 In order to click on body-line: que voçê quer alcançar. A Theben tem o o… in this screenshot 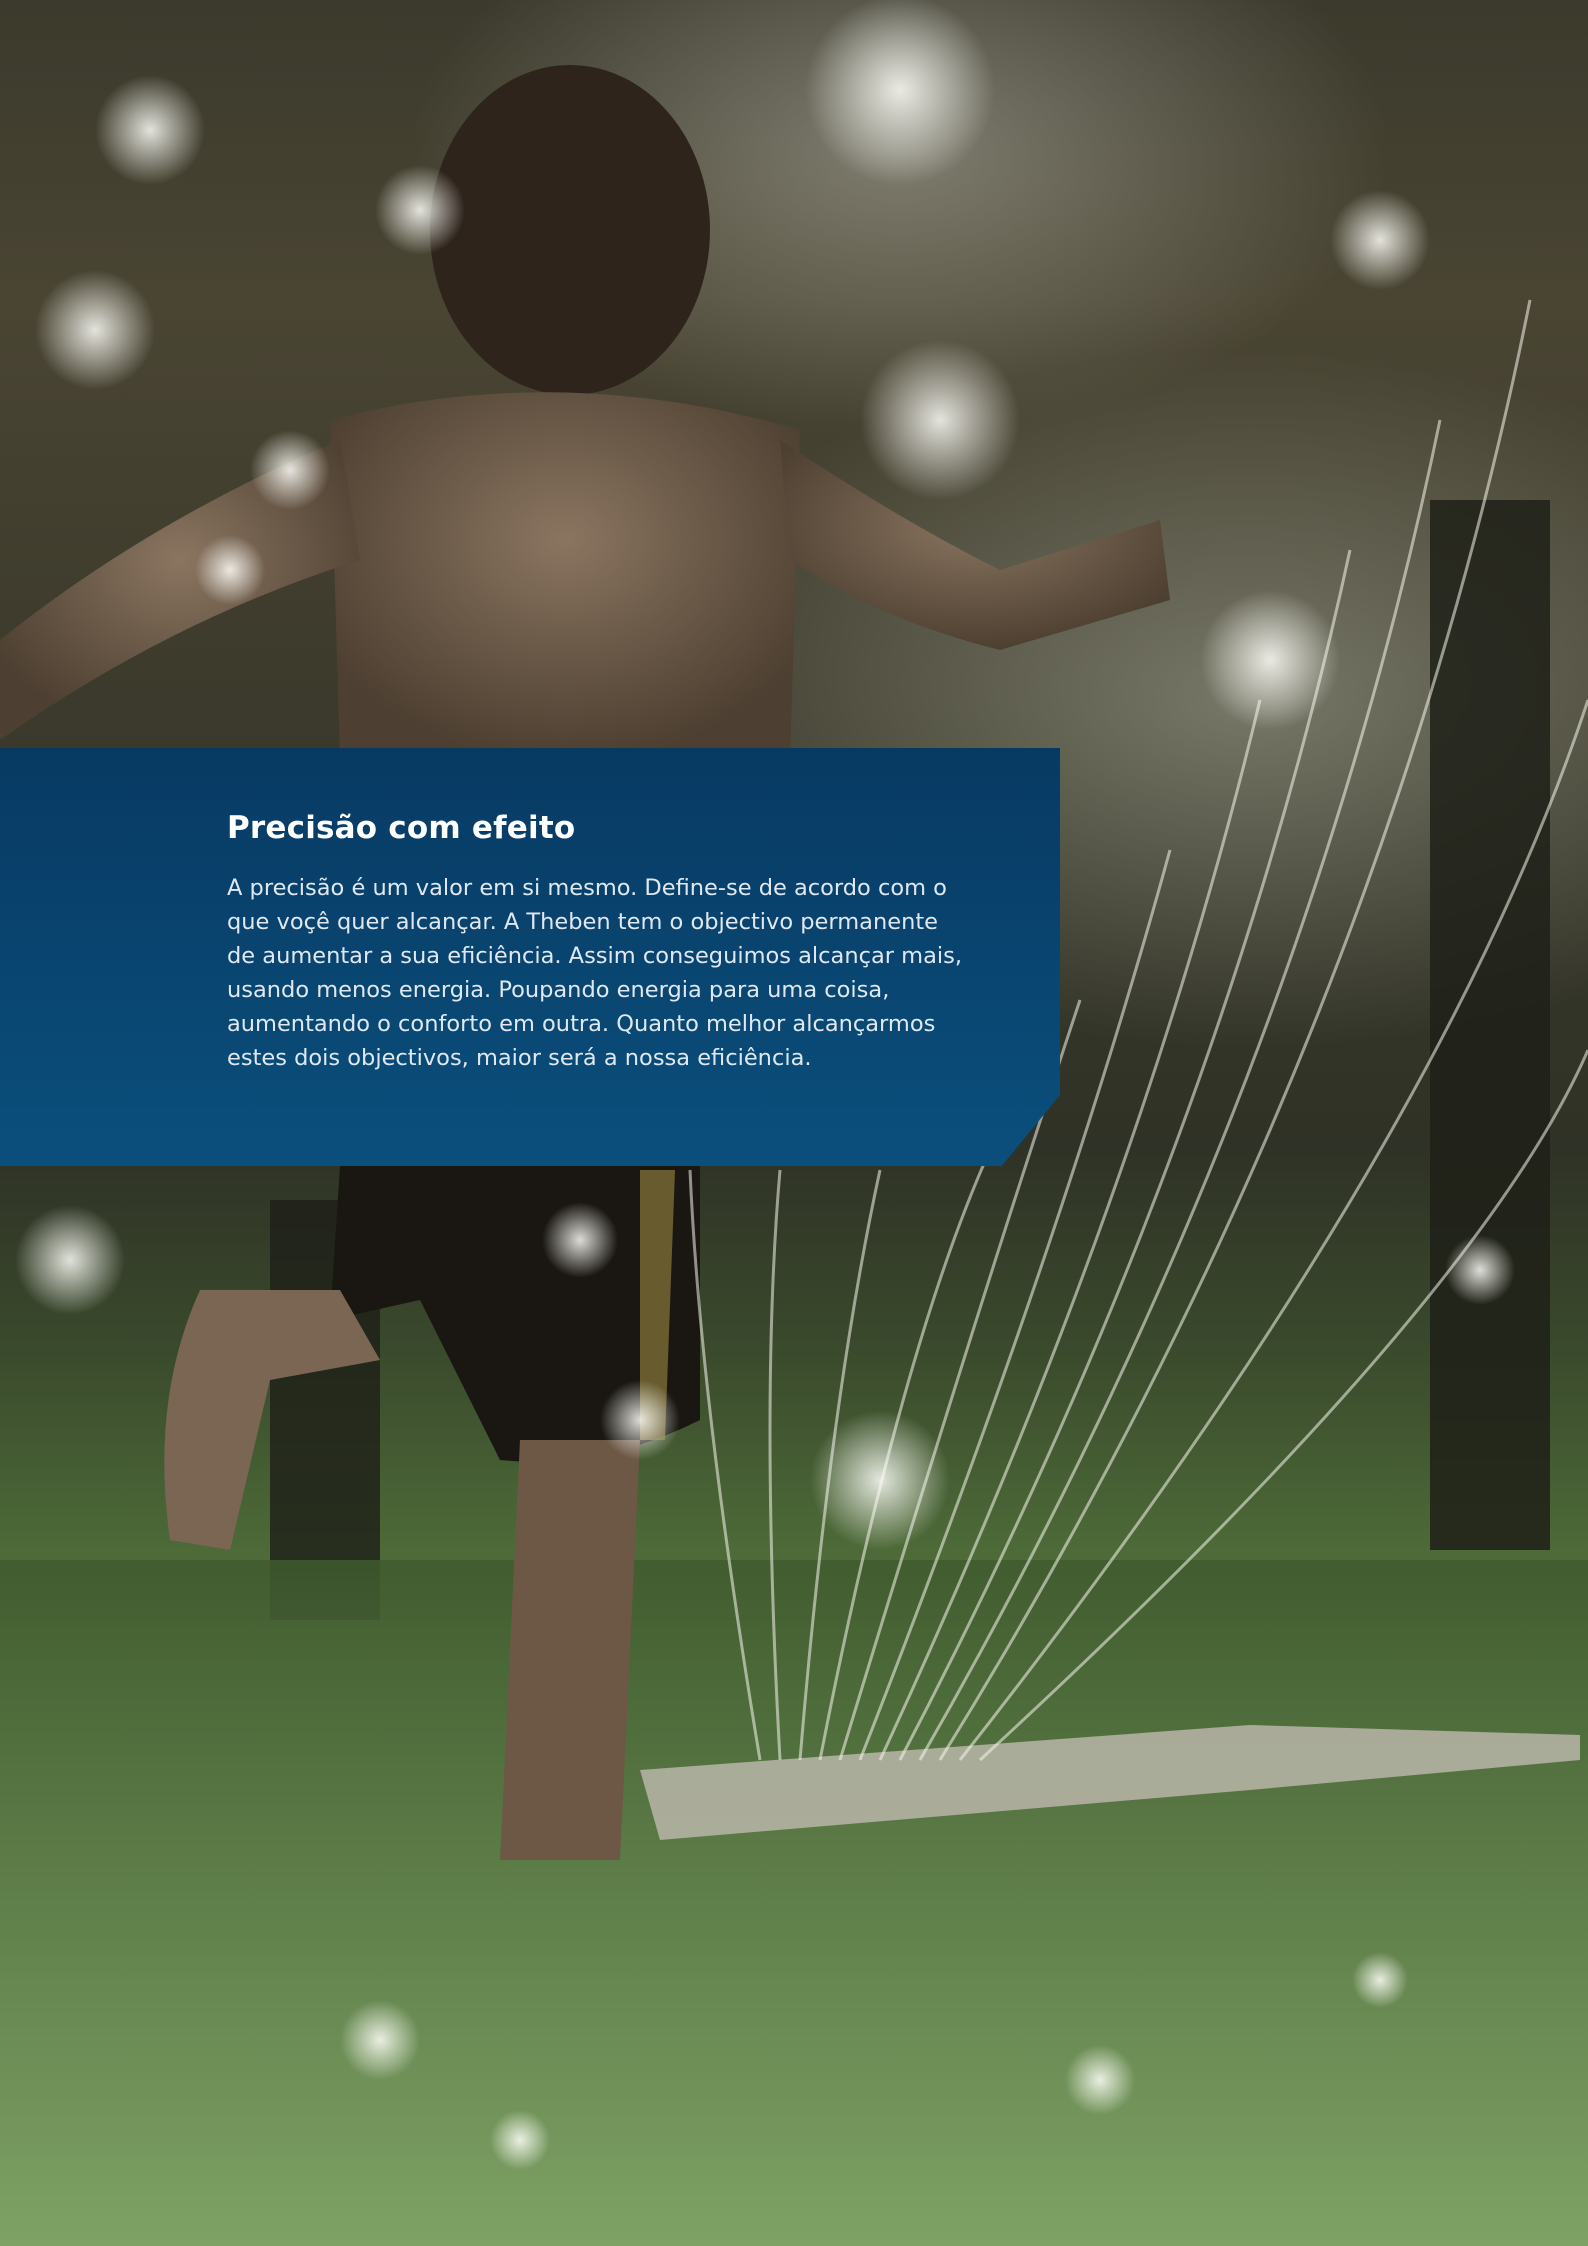, I will do `click(582, 922)`.